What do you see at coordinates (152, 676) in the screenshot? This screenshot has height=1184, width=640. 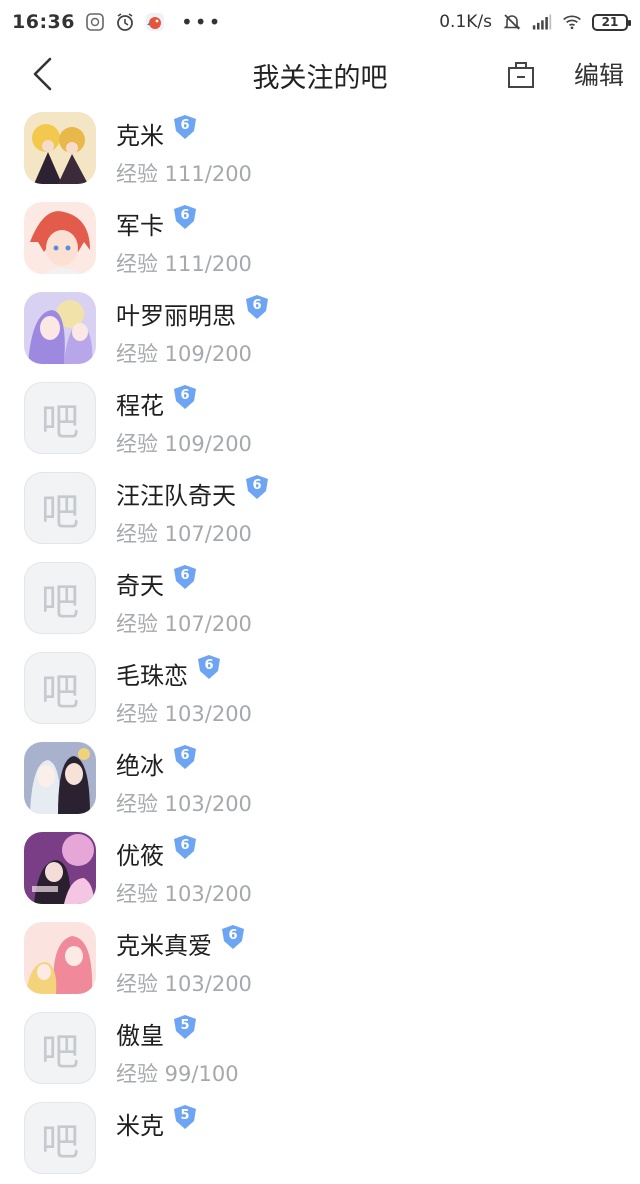 I see `forum-name: 毛珠恋` at bounding box center [152, 676].